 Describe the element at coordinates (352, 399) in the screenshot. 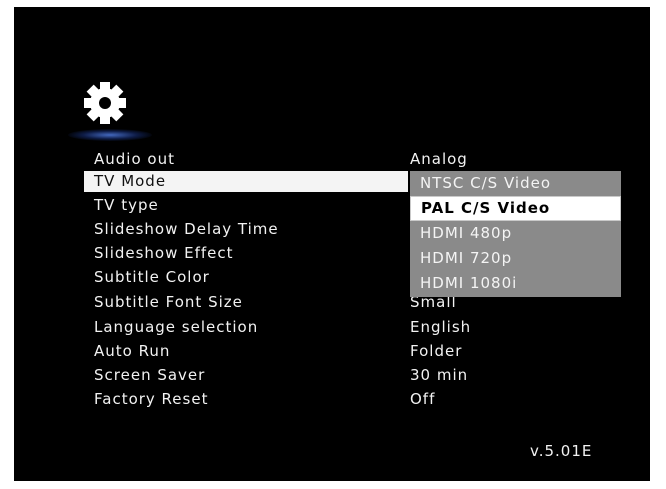

I see `menu-item-factory-reset: Factory Reset Off` at that location.